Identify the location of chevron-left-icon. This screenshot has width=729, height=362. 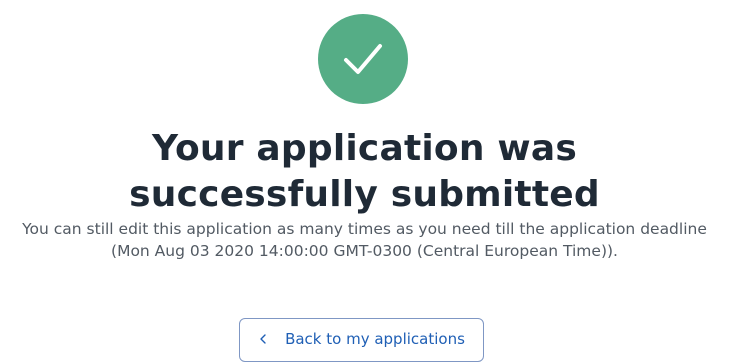
(263, 339).